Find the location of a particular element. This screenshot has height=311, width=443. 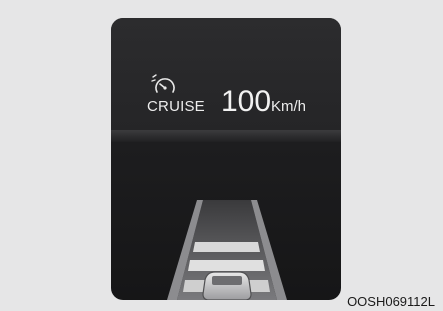

road-graphic is located at coordinates (227, 250).